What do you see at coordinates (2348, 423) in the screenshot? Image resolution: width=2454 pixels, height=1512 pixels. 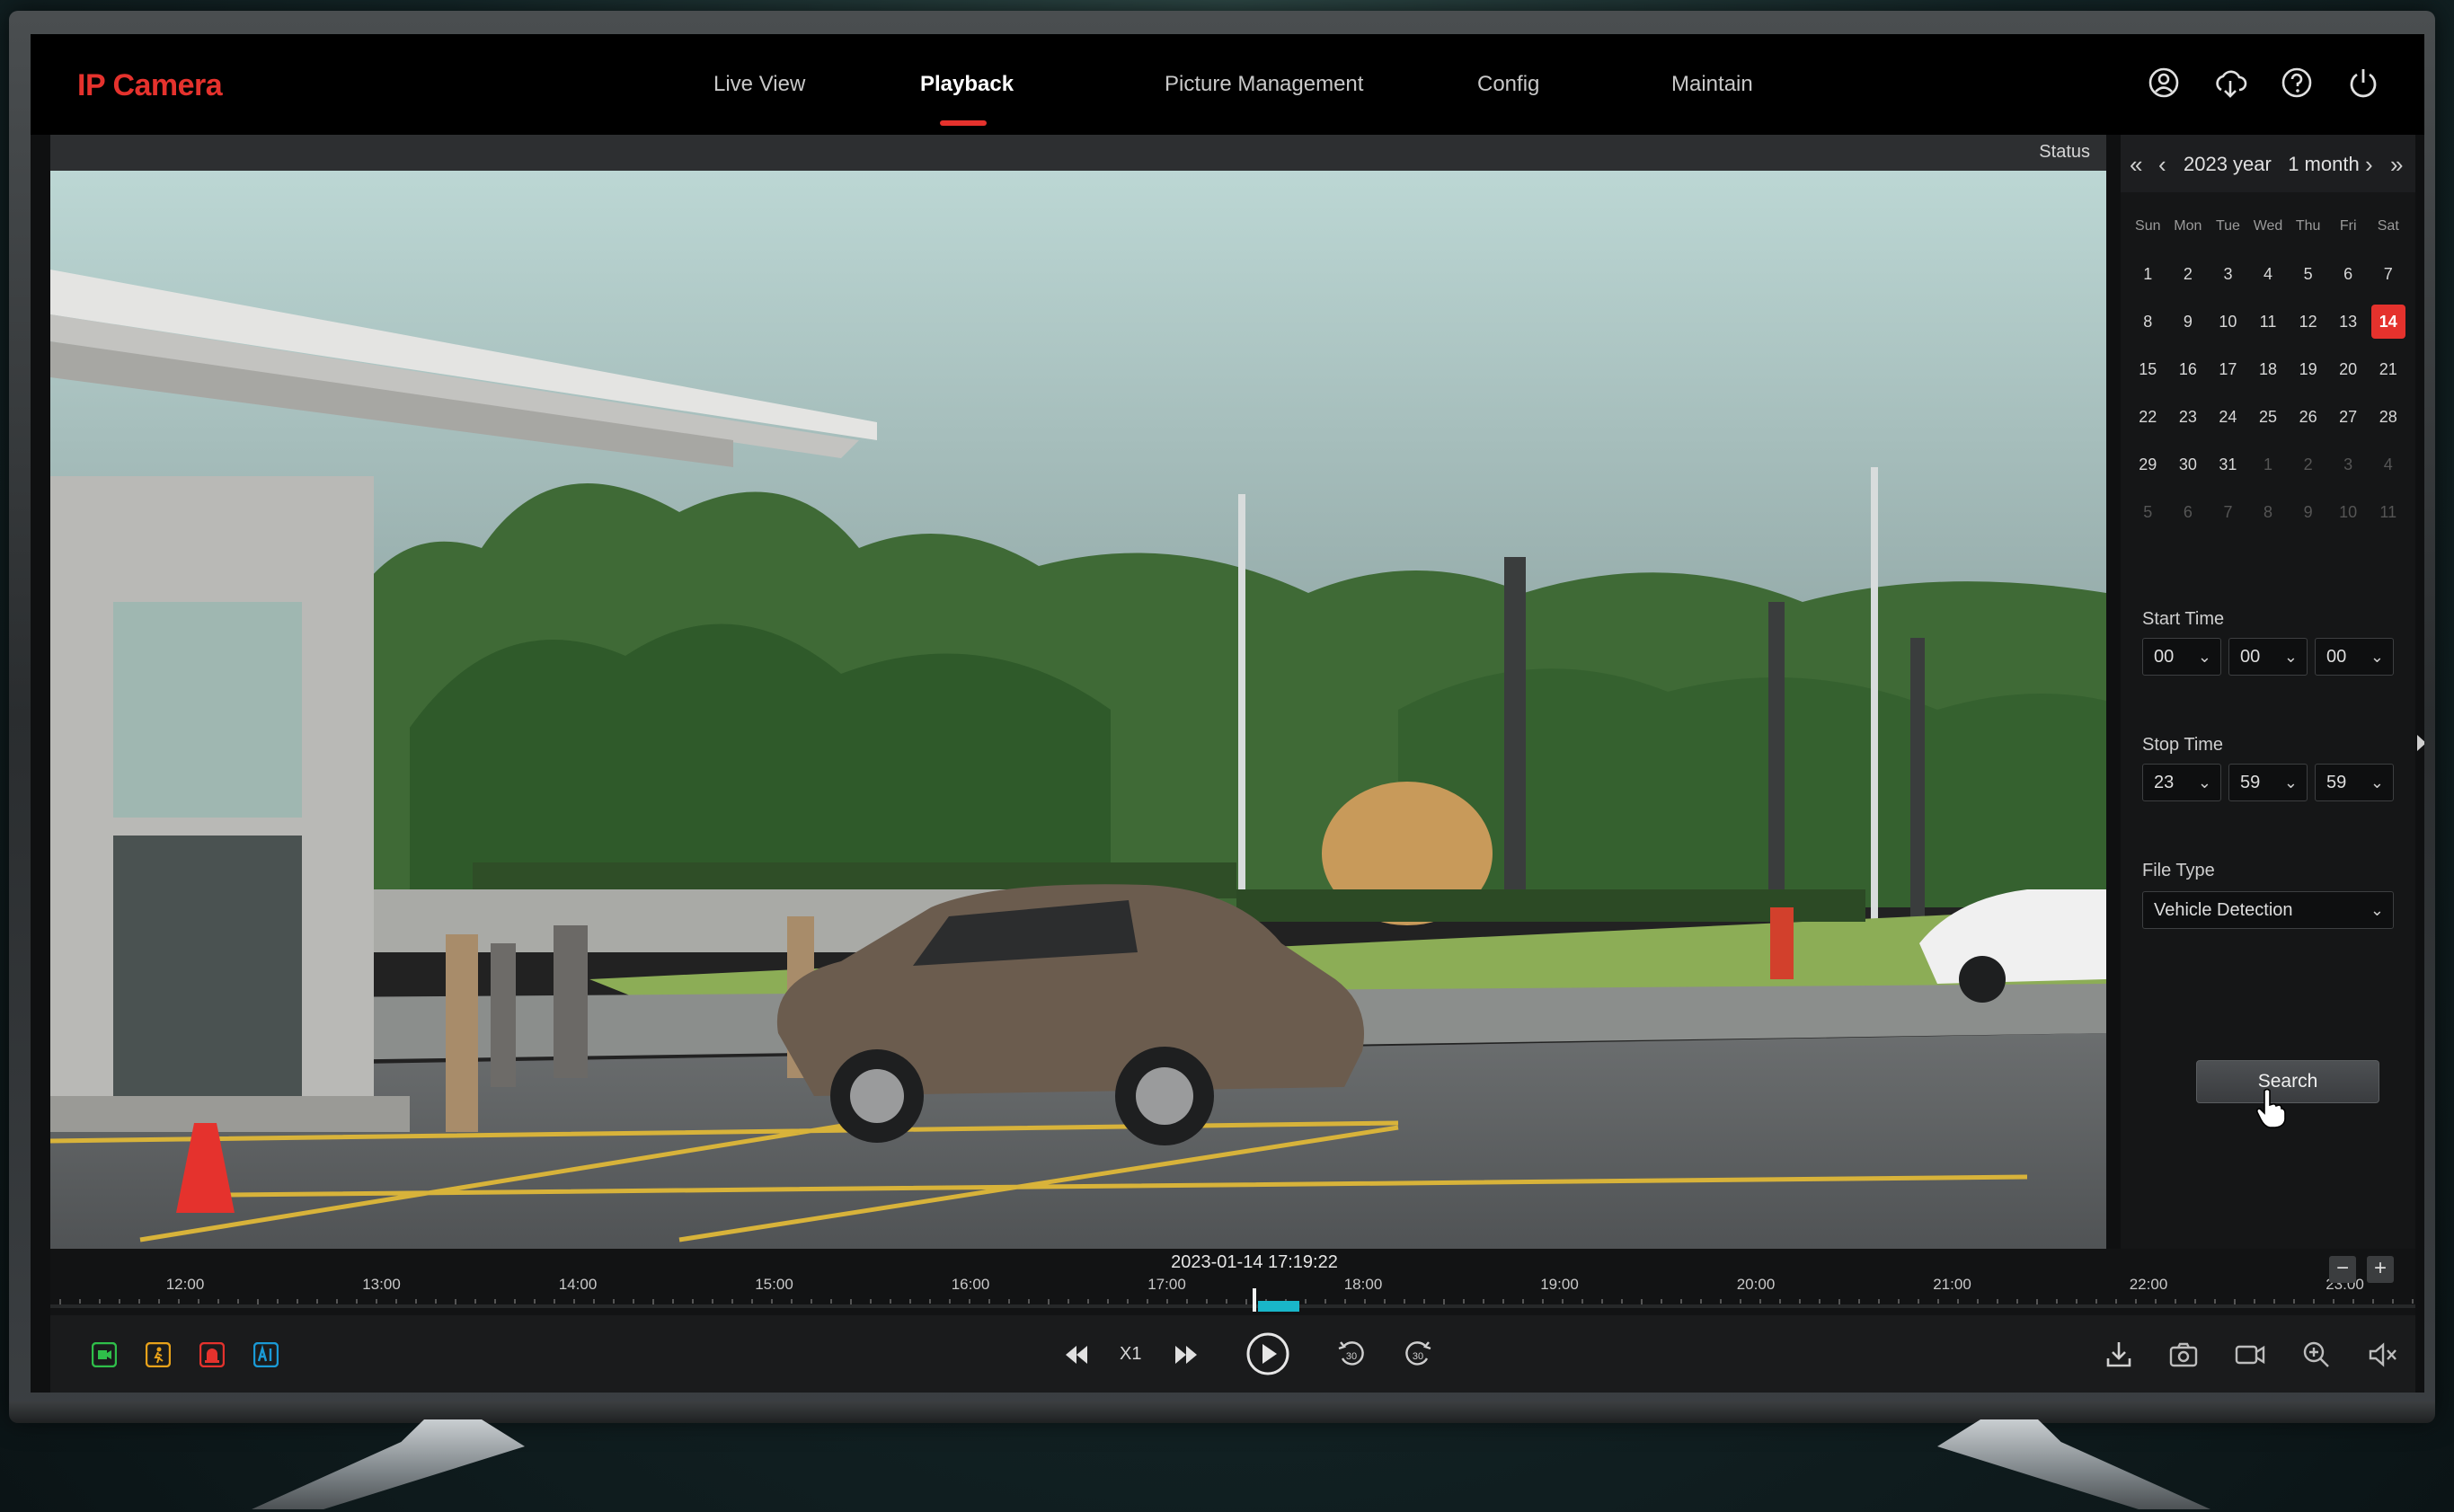 I see `calendar-day: 27` at bounding box center [2348, 423].